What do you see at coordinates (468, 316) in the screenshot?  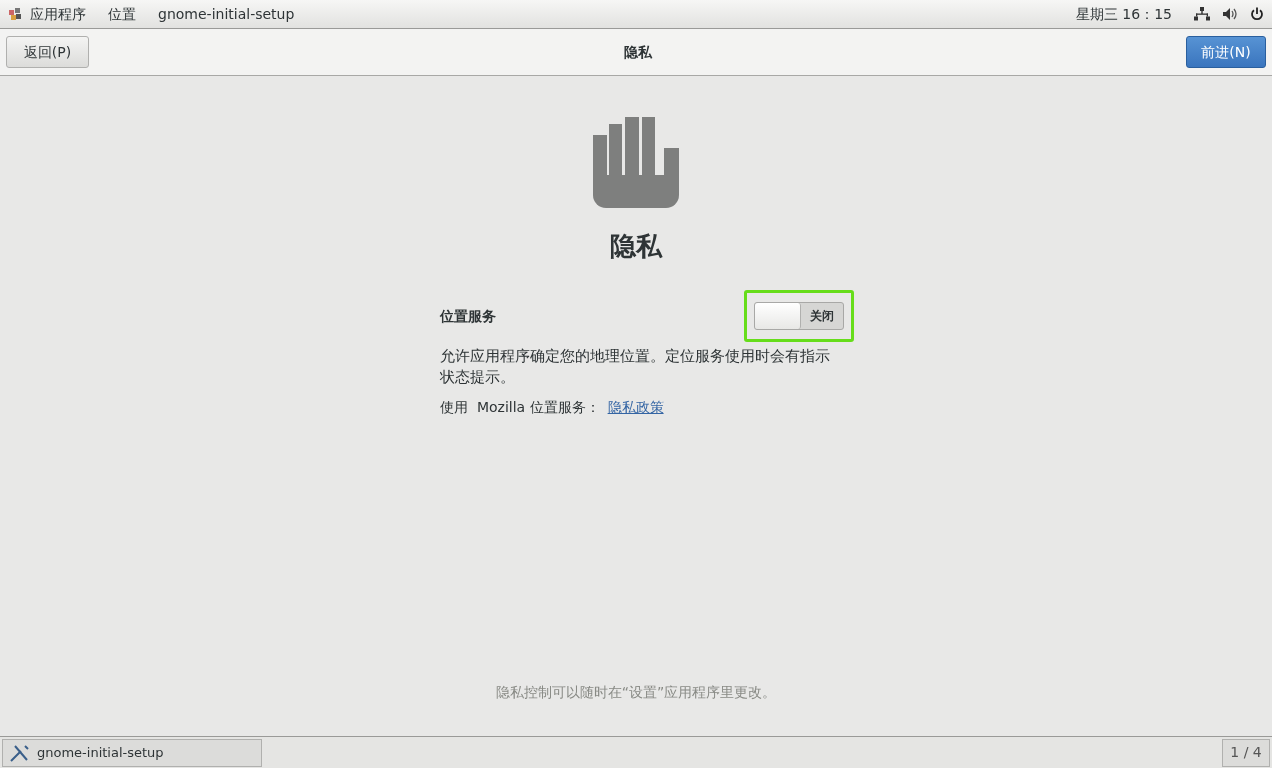 I see `location-service-label: 位置服务` at bounding box center [468, 316].